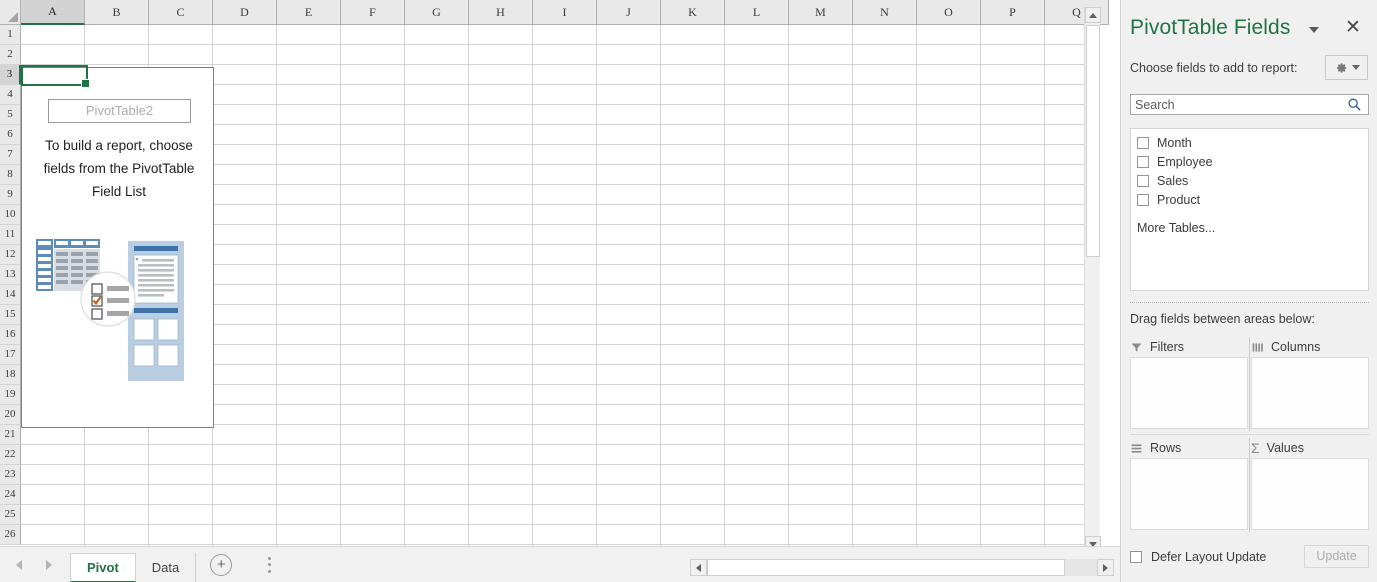  What do you see at coordinates (19, 565) in the screenshot?
I see `sheet-prev-button` at bounding box center [19, 565].